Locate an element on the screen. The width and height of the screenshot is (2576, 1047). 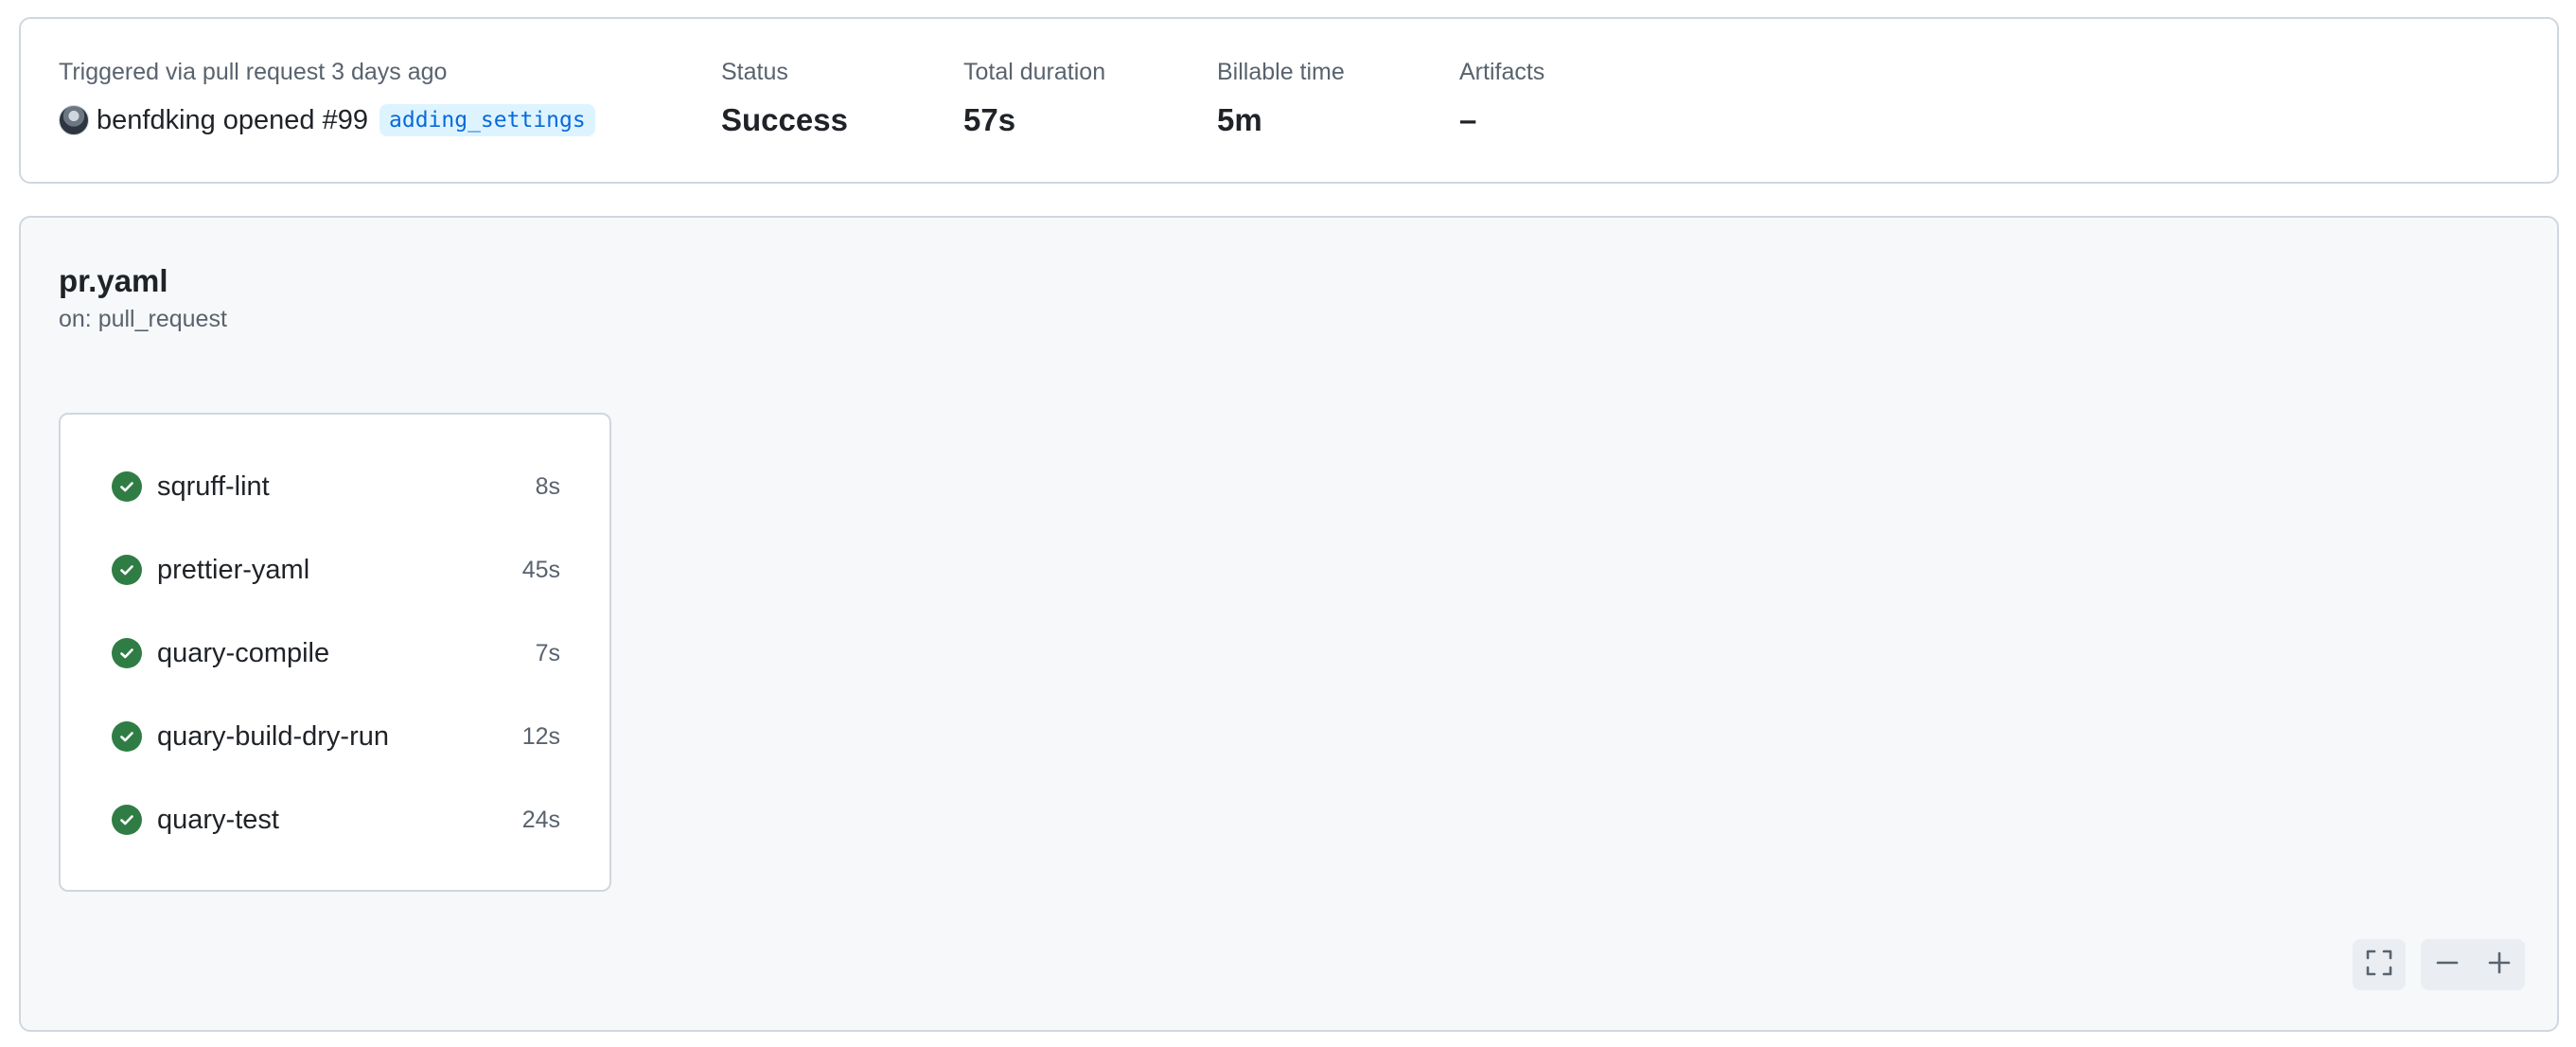
workflow-name: pr.yaml is located at coordinates (113, 280).